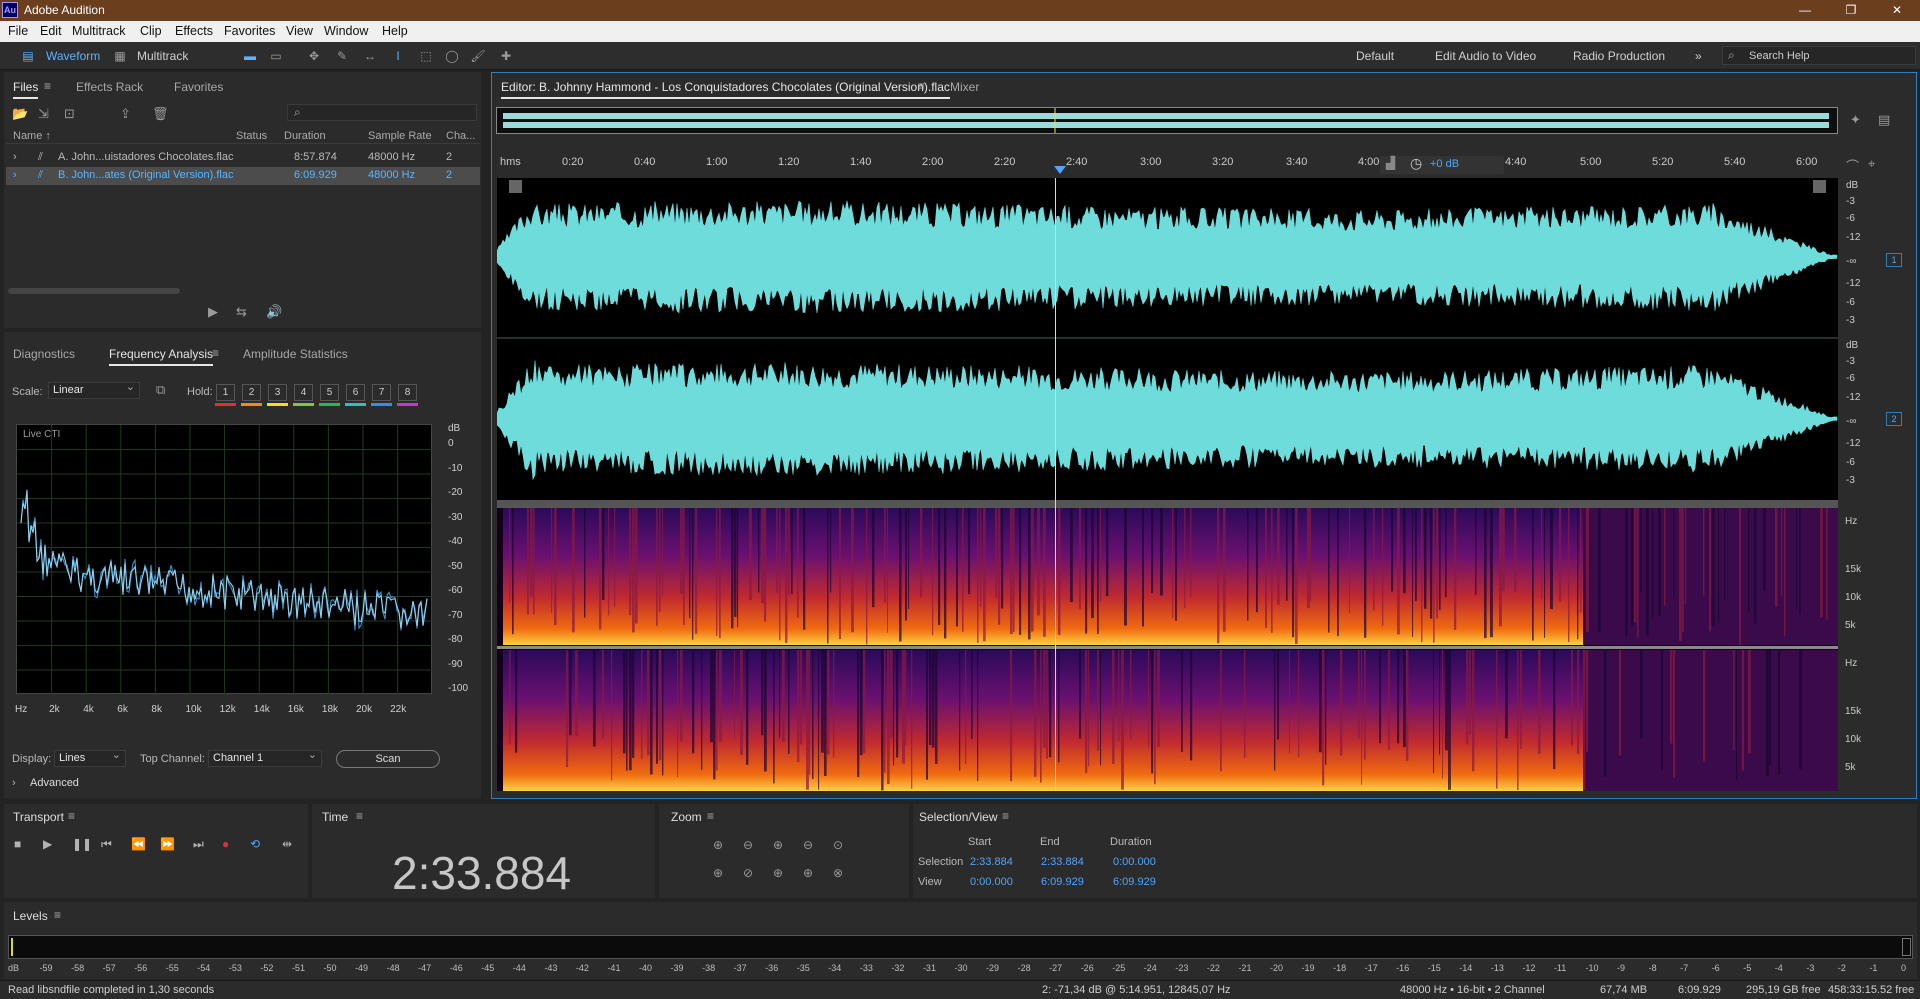 The height and width of the screenshot is (999, 1920). What do you see at coordinates (160, 114) in the screenshot?
I see `delete-file-icon: 🗑` at bounding box center [160, 114].